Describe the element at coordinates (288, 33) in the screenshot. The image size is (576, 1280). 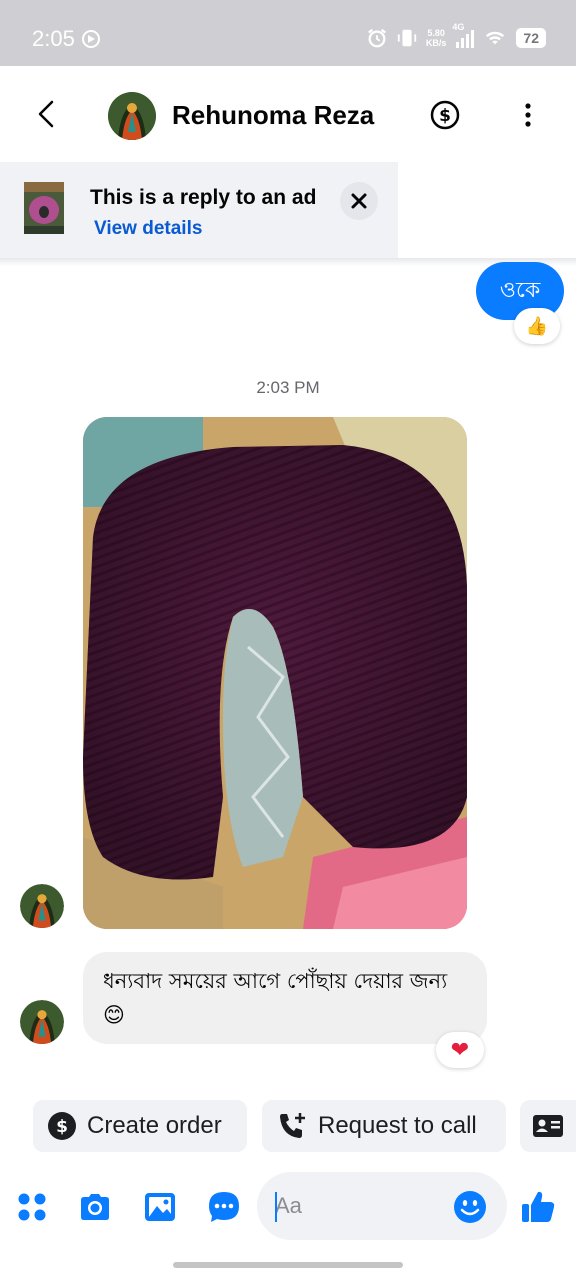
I see `status-bar: 2:05 5.80 KB/s 4G 72` at that location.